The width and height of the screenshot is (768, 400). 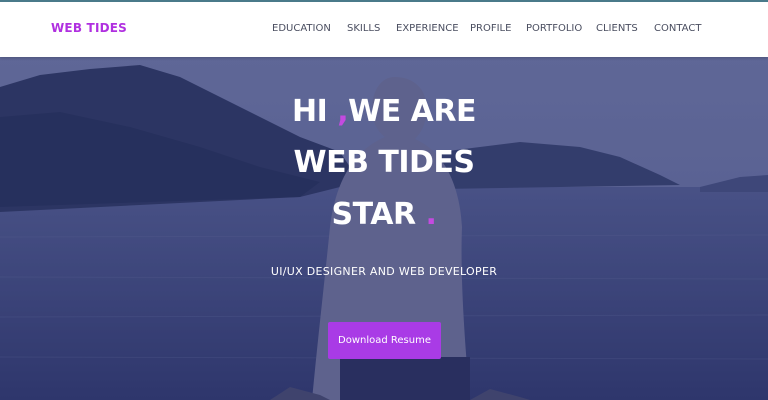 I want to click on nav-link-profile: PROFILE, so click(x=490, y=28).